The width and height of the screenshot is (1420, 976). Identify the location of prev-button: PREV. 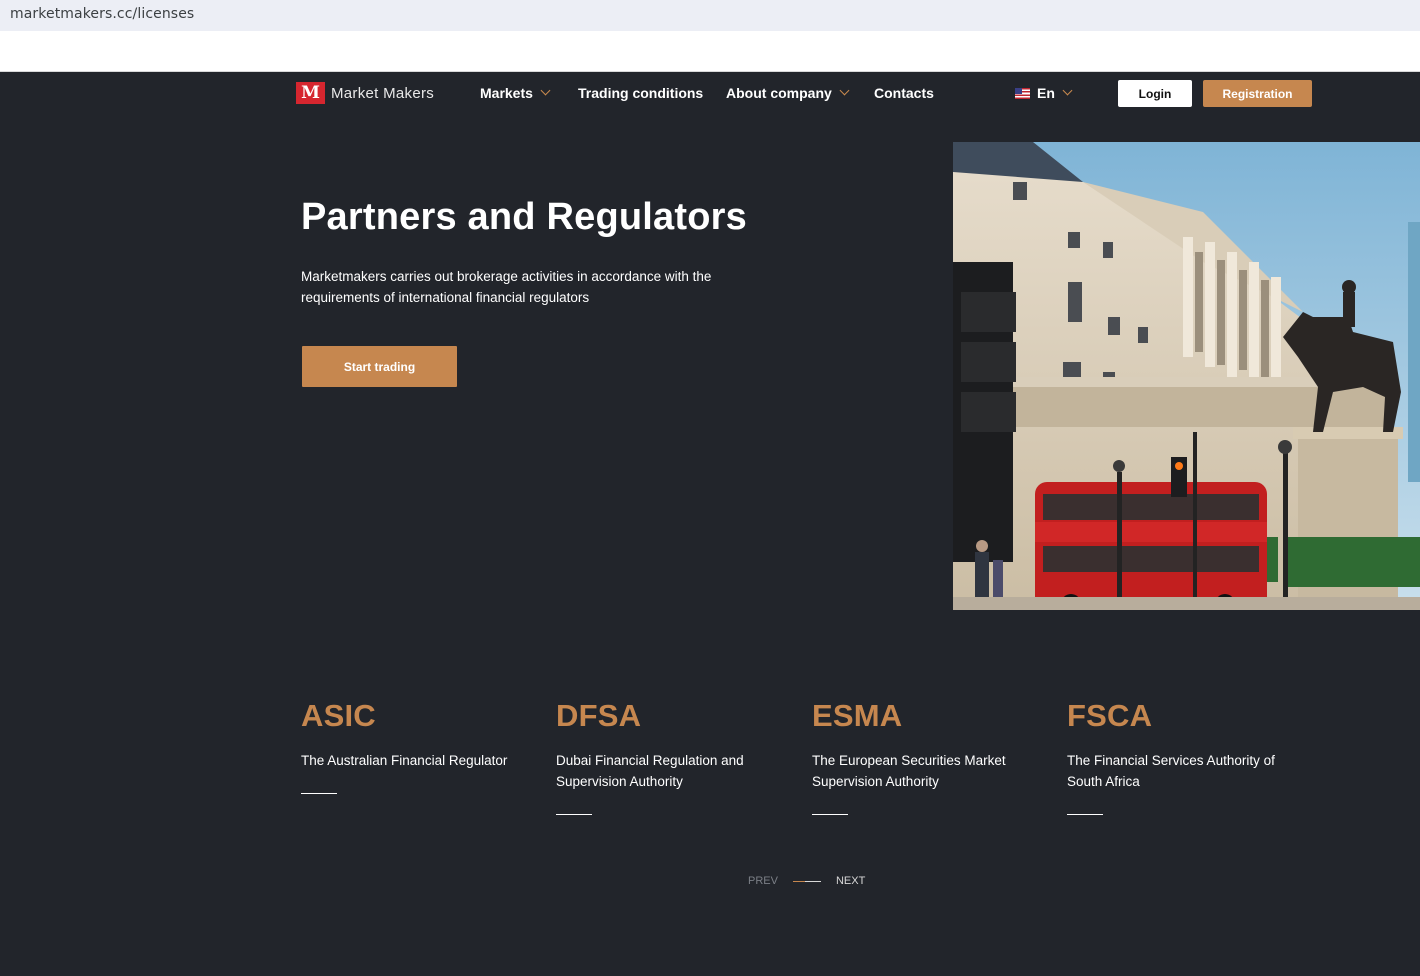
(763, 881).